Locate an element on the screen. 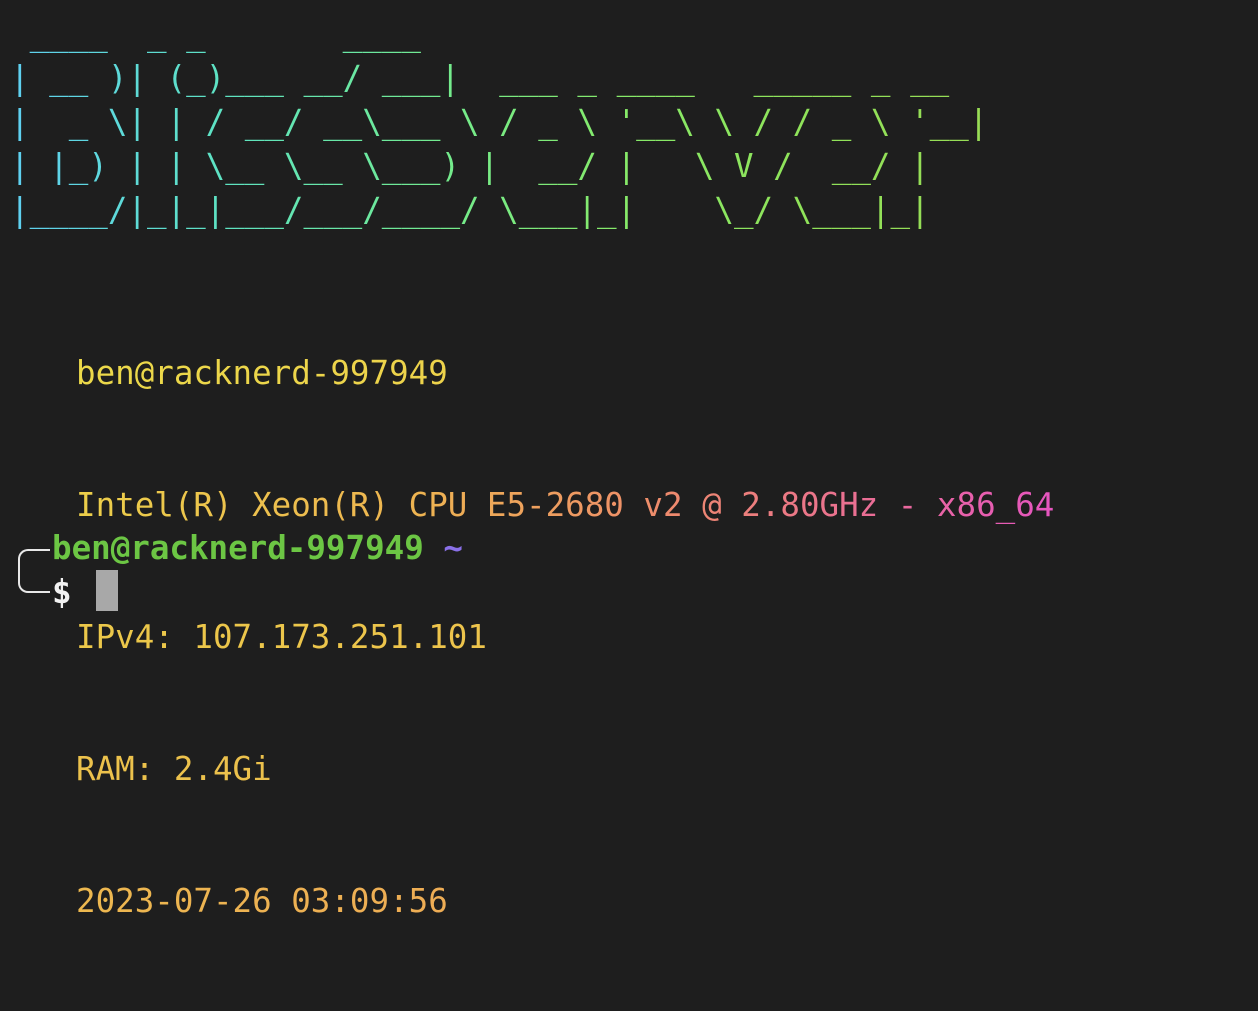 Image resolution: width=1258 pixels, height=1011 pixels. prompt-line: ben@racknerd-997949 ~ is located at coordinates (257, 548).